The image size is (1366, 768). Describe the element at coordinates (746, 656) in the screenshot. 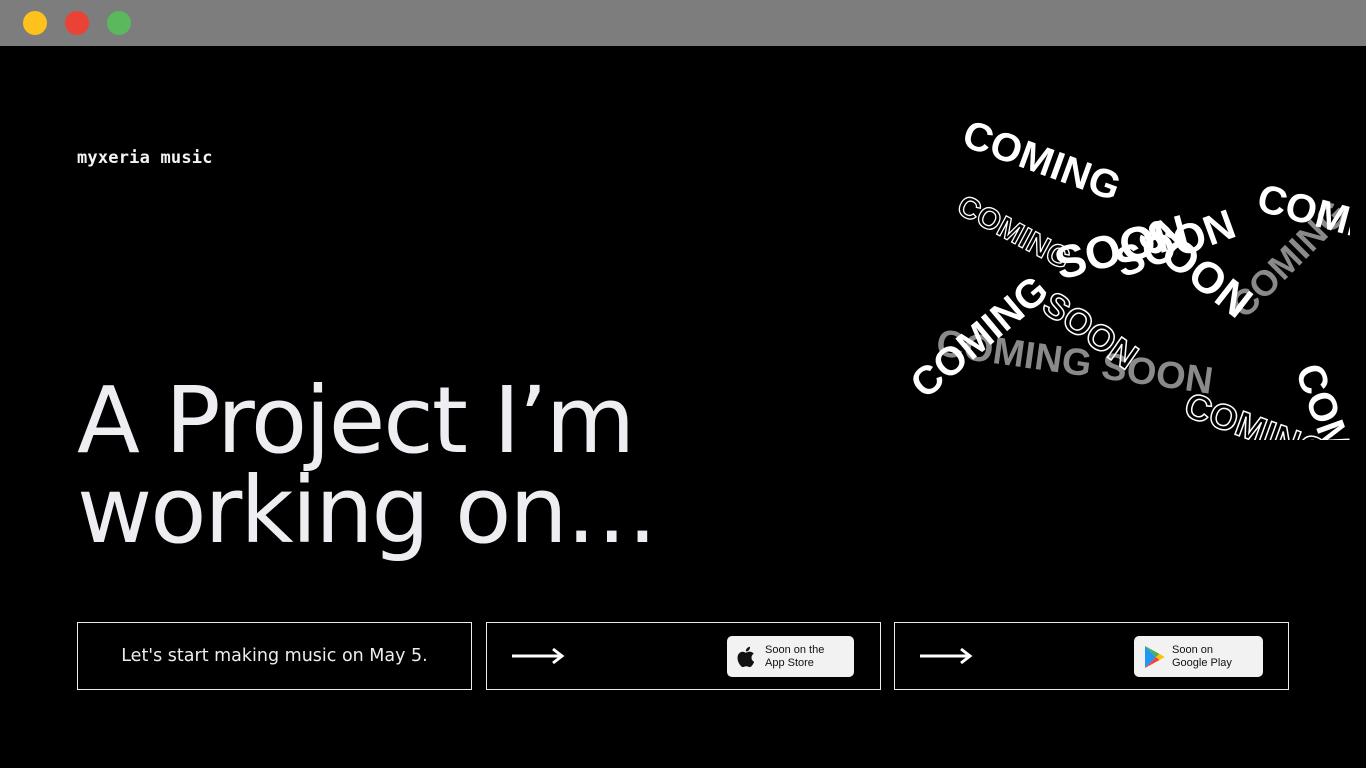

I see `apple-icon` at that location.